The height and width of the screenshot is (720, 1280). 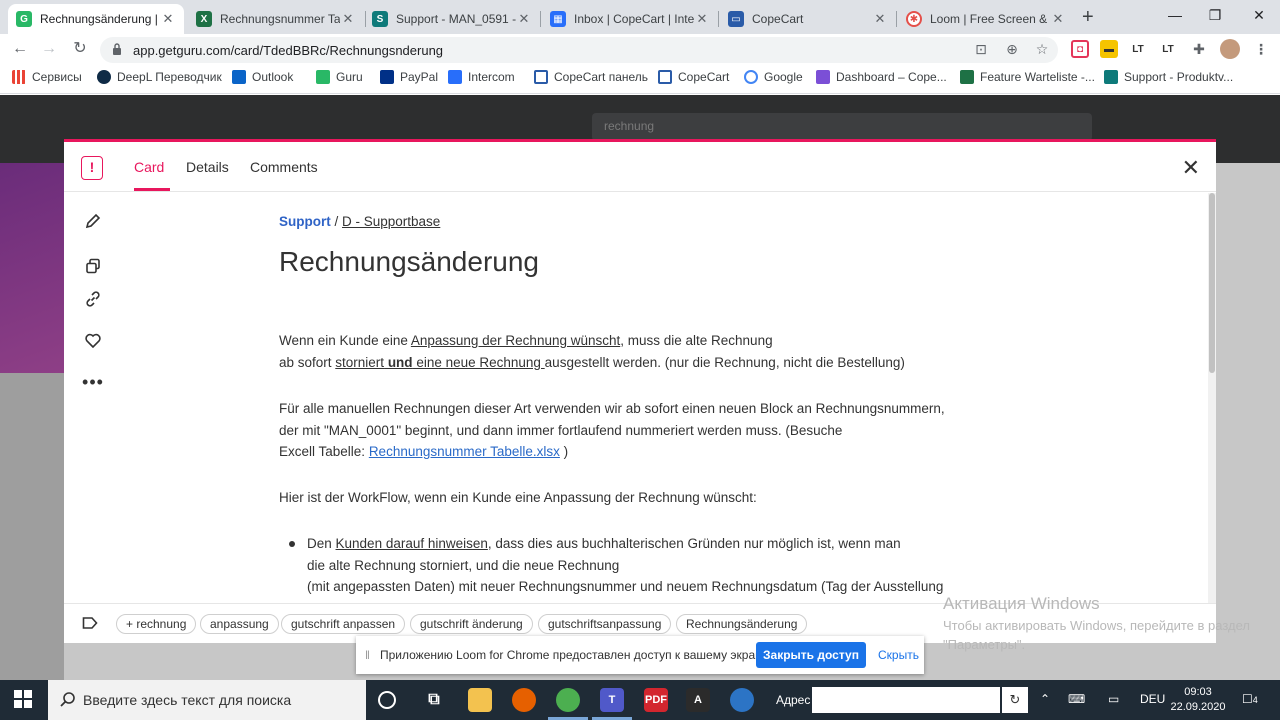 I want to click on file-explorer-icon, so click(x=480, y=700).